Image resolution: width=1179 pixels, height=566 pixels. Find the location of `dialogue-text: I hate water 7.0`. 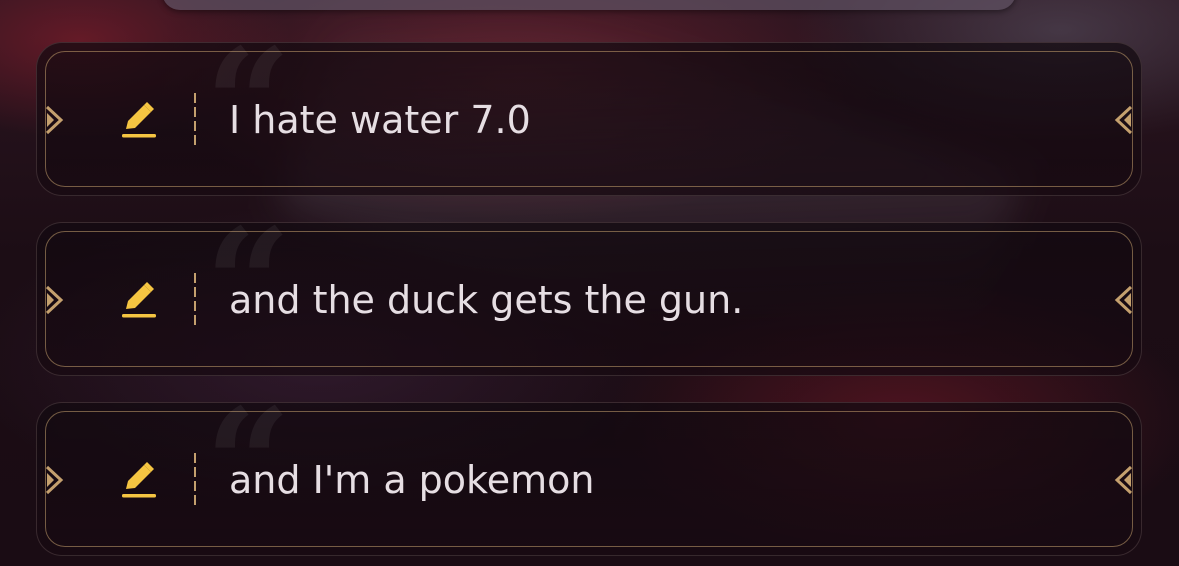

dialogue-text: I hate water 7.0 is located at coordinates (380, 120).